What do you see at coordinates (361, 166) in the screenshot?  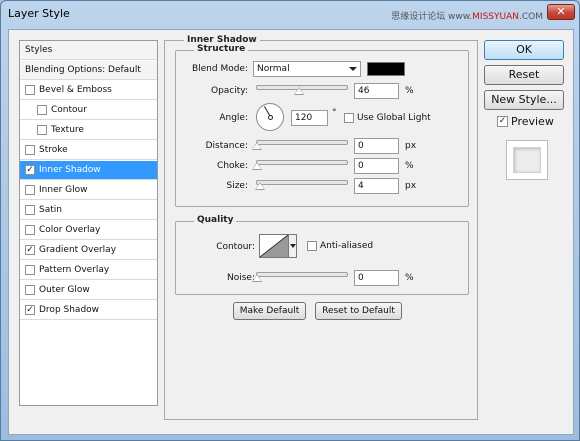 I see `choke-value: 0` at bounding box center [361, 166].